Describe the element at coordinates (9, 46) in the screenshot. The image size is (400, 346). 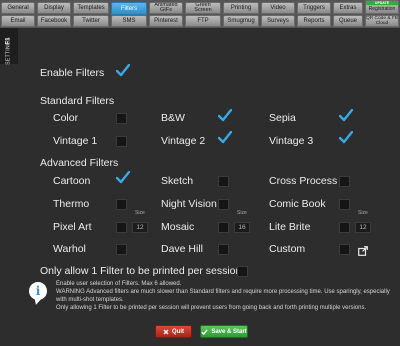
I see `settings-side-tab: F1 SETTINGS` at that location.